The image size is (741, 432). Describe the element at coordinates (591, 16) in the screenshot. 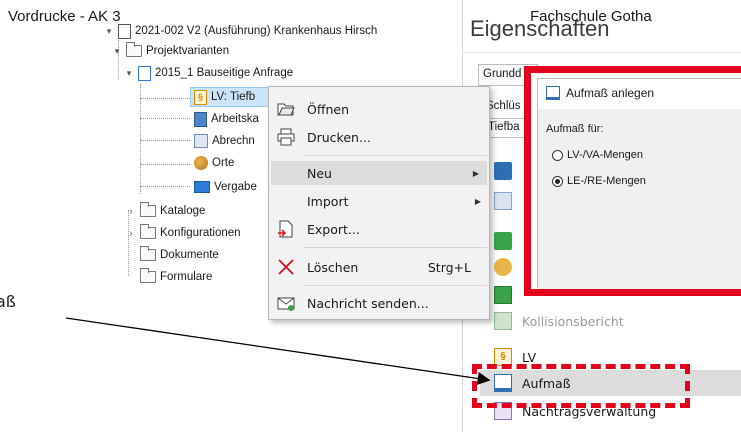

I see `right-header-caption: Fachschule Gotha` at that location.